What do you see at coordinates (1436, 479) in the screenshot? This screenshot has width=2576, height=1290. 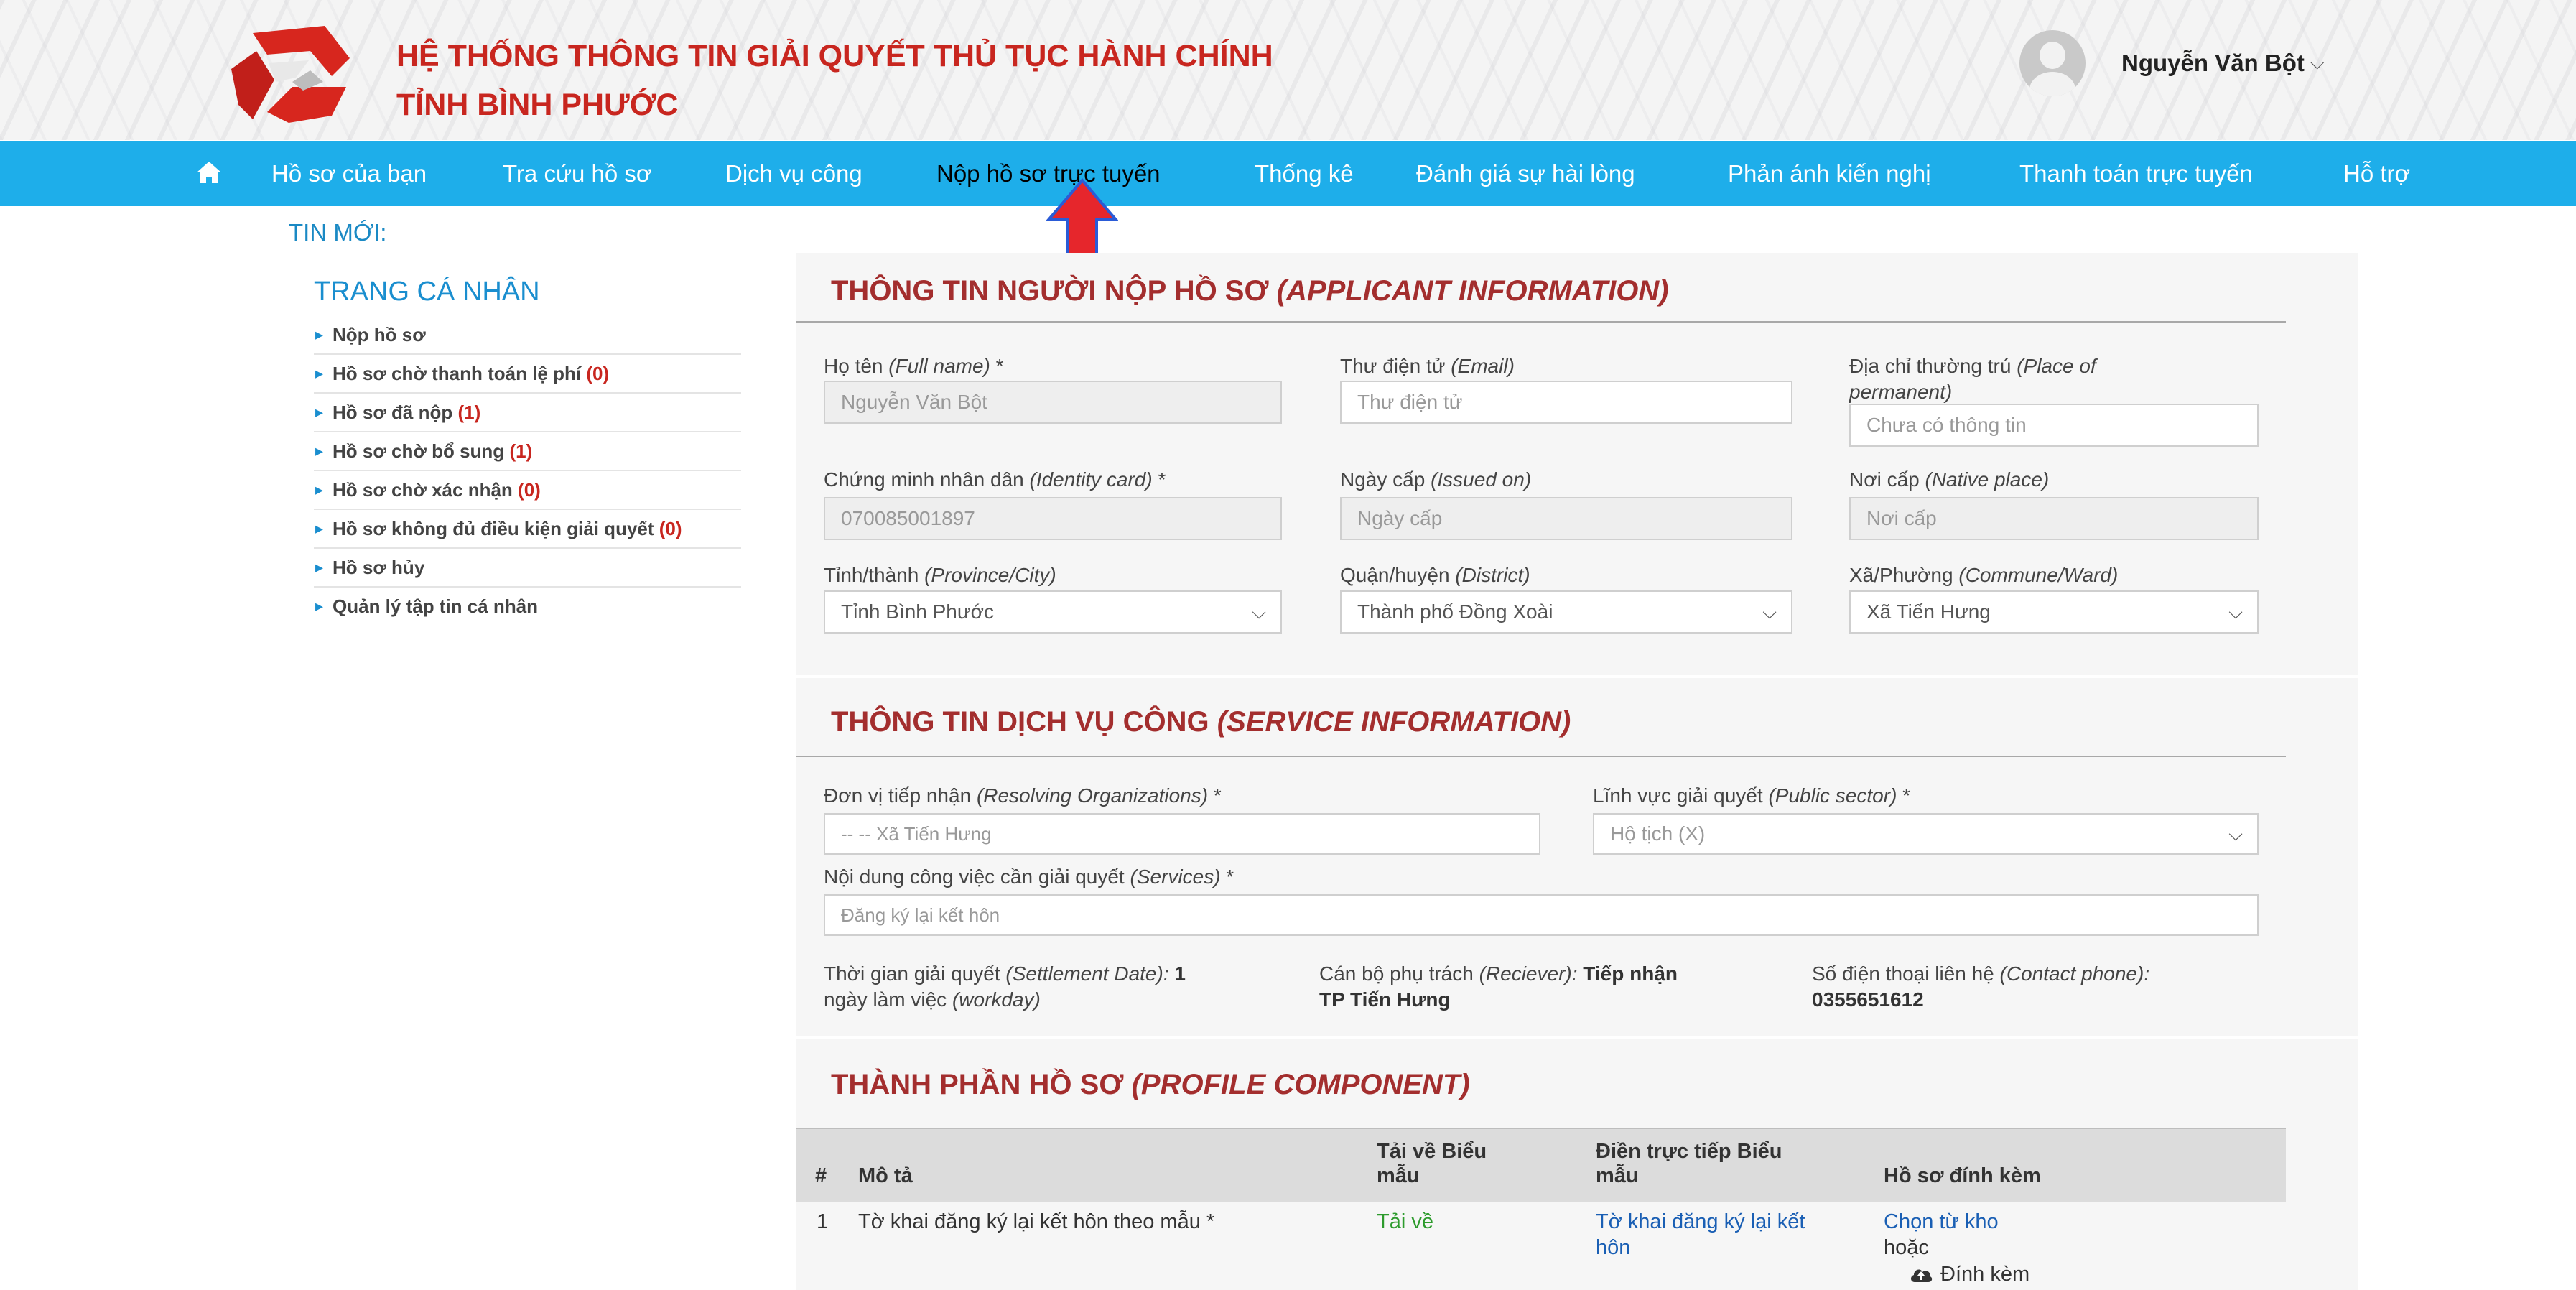 I see `issued-label: Ngày cấp (Issued on)` at bounding box center [1436, 479].